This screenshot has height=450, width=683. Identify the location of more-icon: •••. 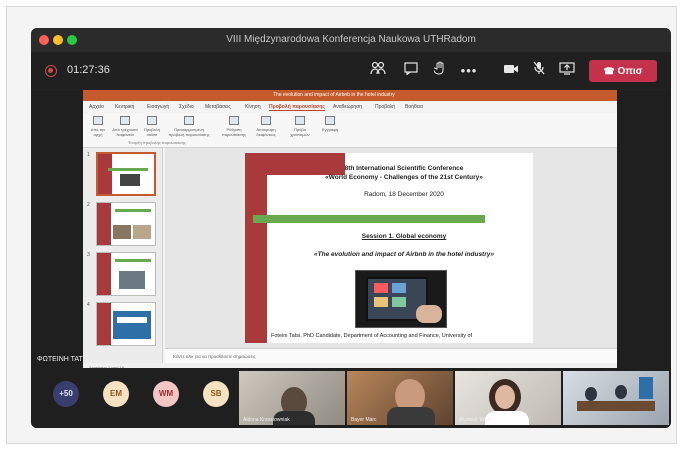
(469, 71).